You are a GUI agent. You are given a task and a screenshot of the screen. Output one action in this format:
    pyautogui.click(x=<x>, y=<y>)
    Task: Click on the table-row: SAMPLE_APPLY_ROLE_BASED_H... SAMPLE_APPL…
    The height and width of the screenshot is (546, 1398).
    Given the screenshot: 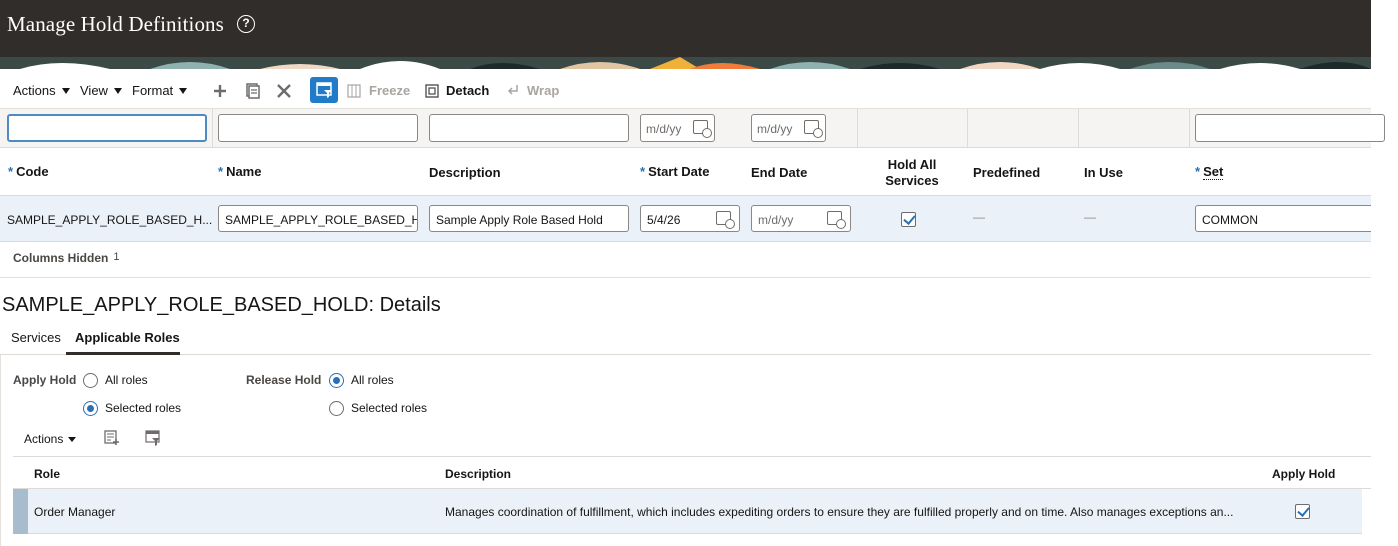 What is the action you would take?
    pyautogui.click(x=685, y=219)
    